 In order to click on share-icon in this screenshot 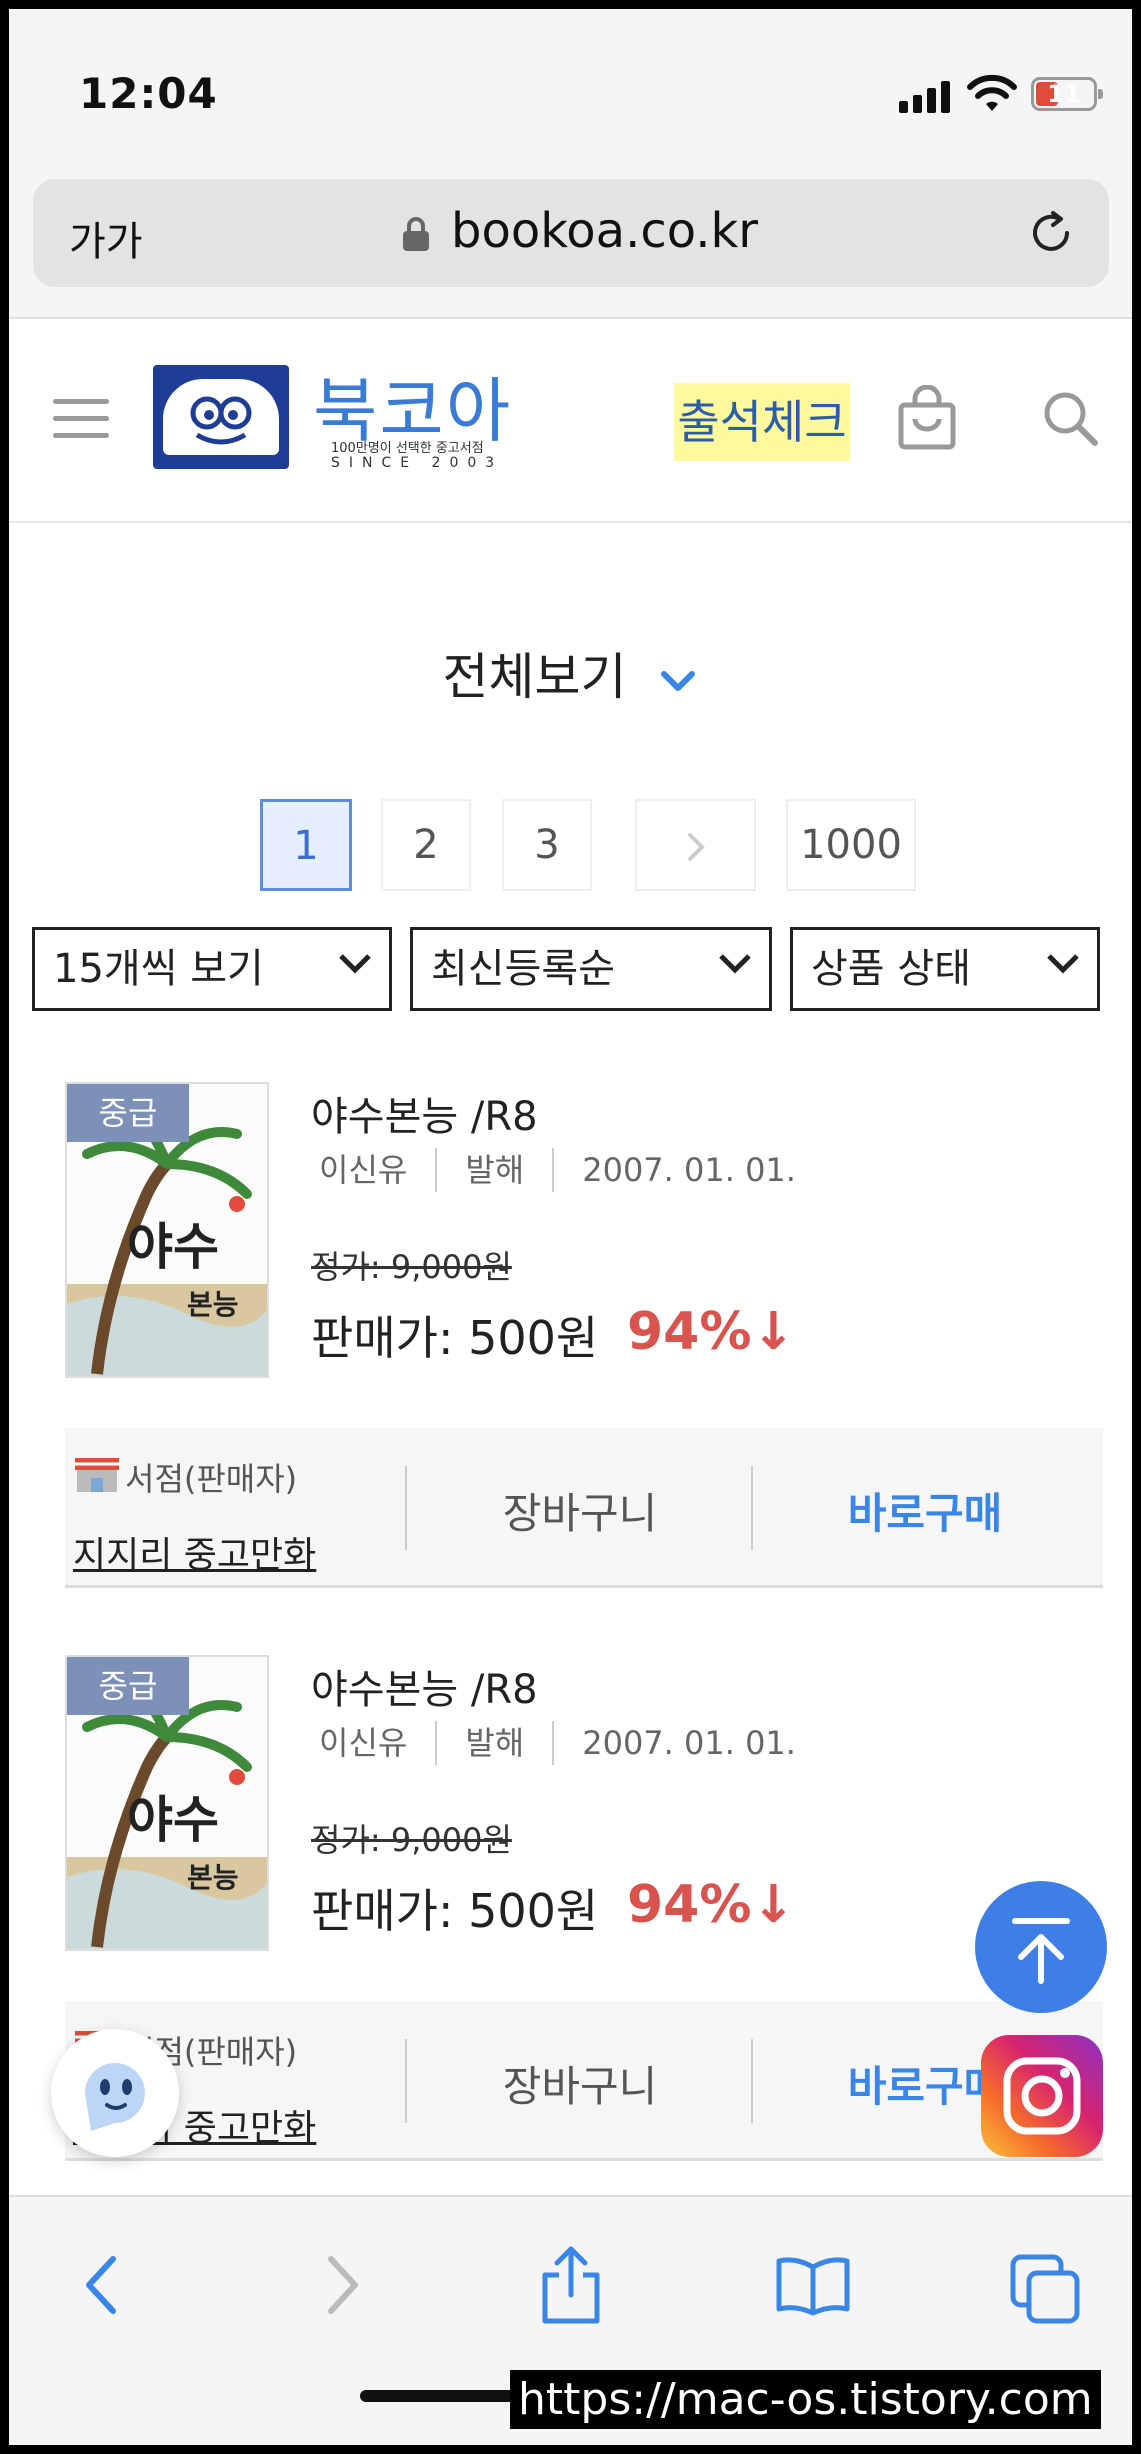, I will do `click(571, 2285)`.